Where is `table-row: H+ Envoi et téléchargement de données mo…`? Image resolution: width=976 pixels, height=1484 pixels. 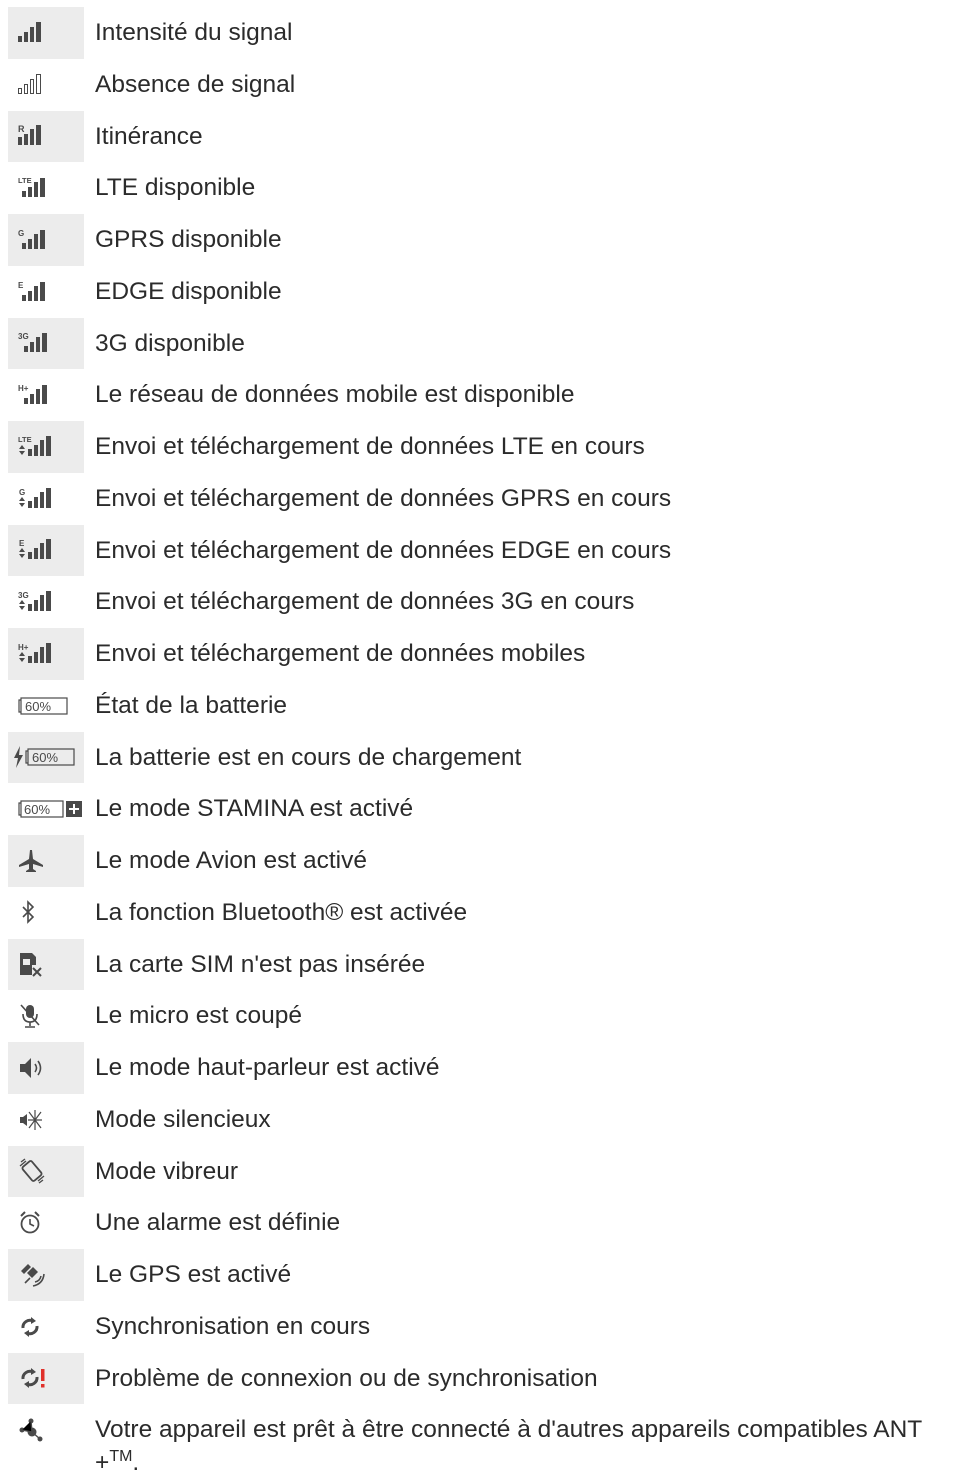 table-row: H+ Envoi et téléchargement de données mo… is located at coordinates (492, 654).